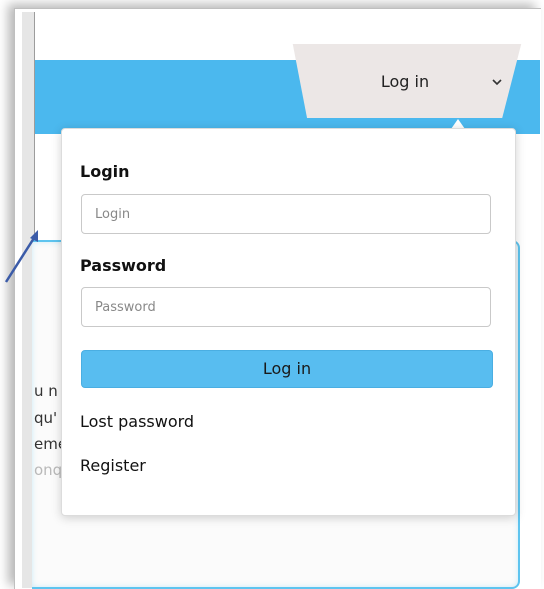 This screenshot has height=589, width=544. Describe the element at coordinates (137, 421) in the screenshot. I see `lost-password-link: Lost password` at that location.